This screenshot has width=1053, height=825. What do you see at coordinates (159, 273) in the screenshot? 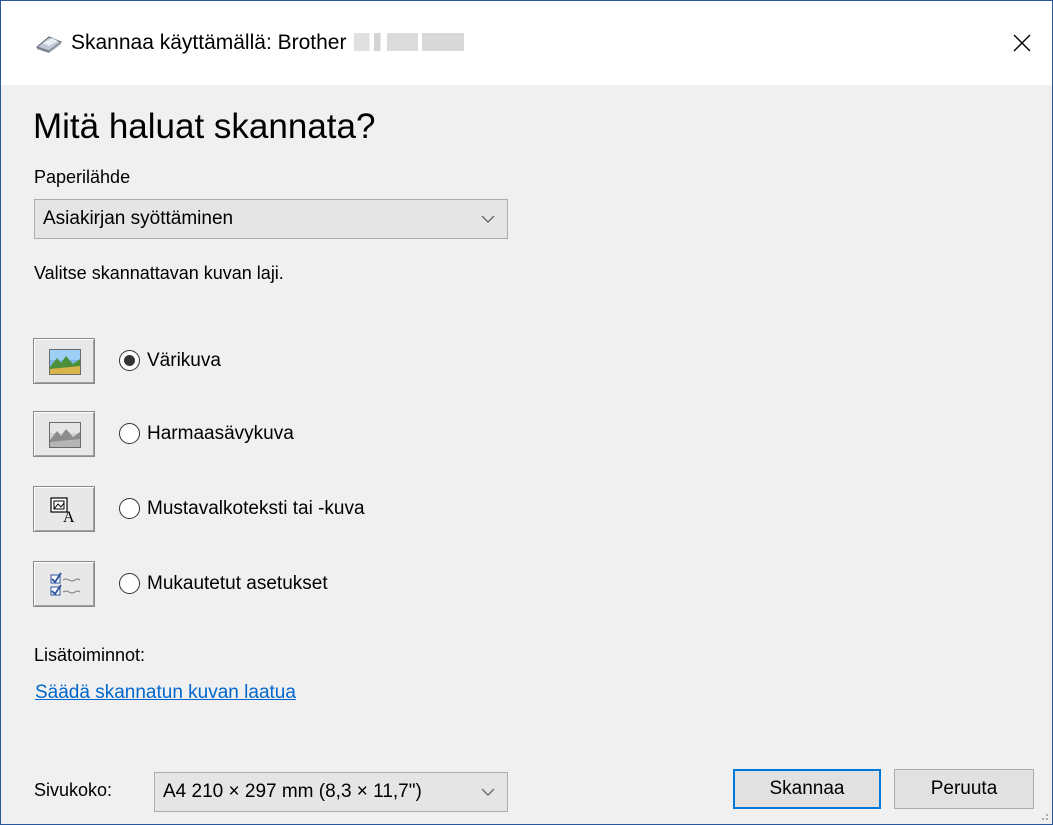
I see `picture-type-prompt: Valitse skannattavan kuvan laji.` at bounding box center [159, 273].